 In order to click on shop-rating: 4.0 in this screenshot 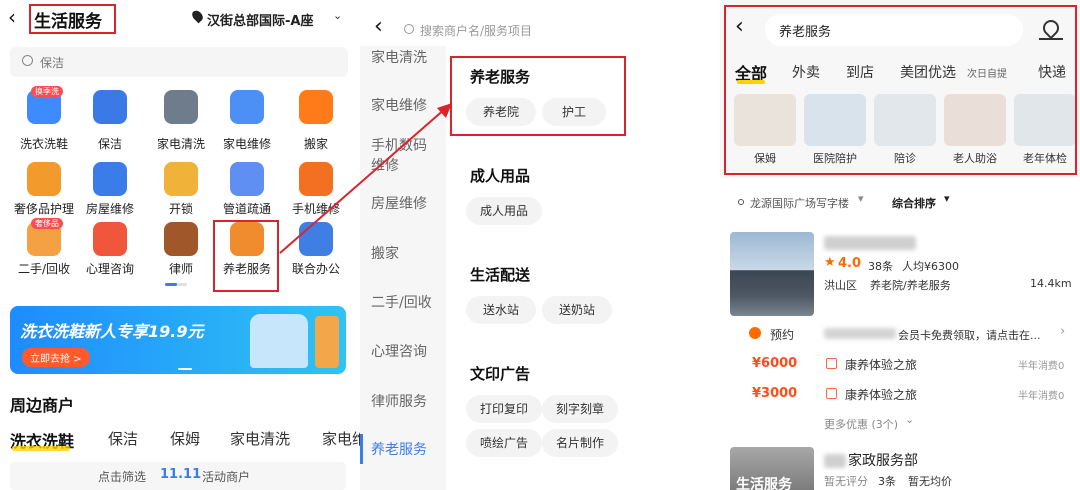, I will do `click(850, 263)`.